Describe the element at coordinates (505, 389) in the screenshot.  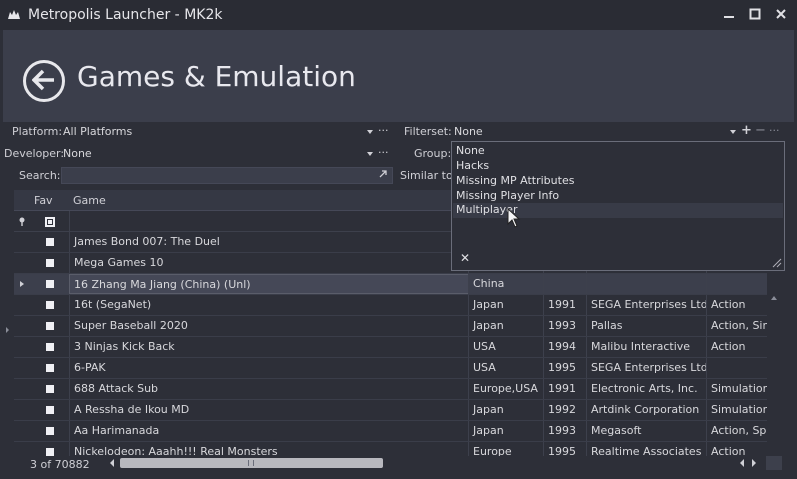
I see `cell-region: Europe,USA` at that location.